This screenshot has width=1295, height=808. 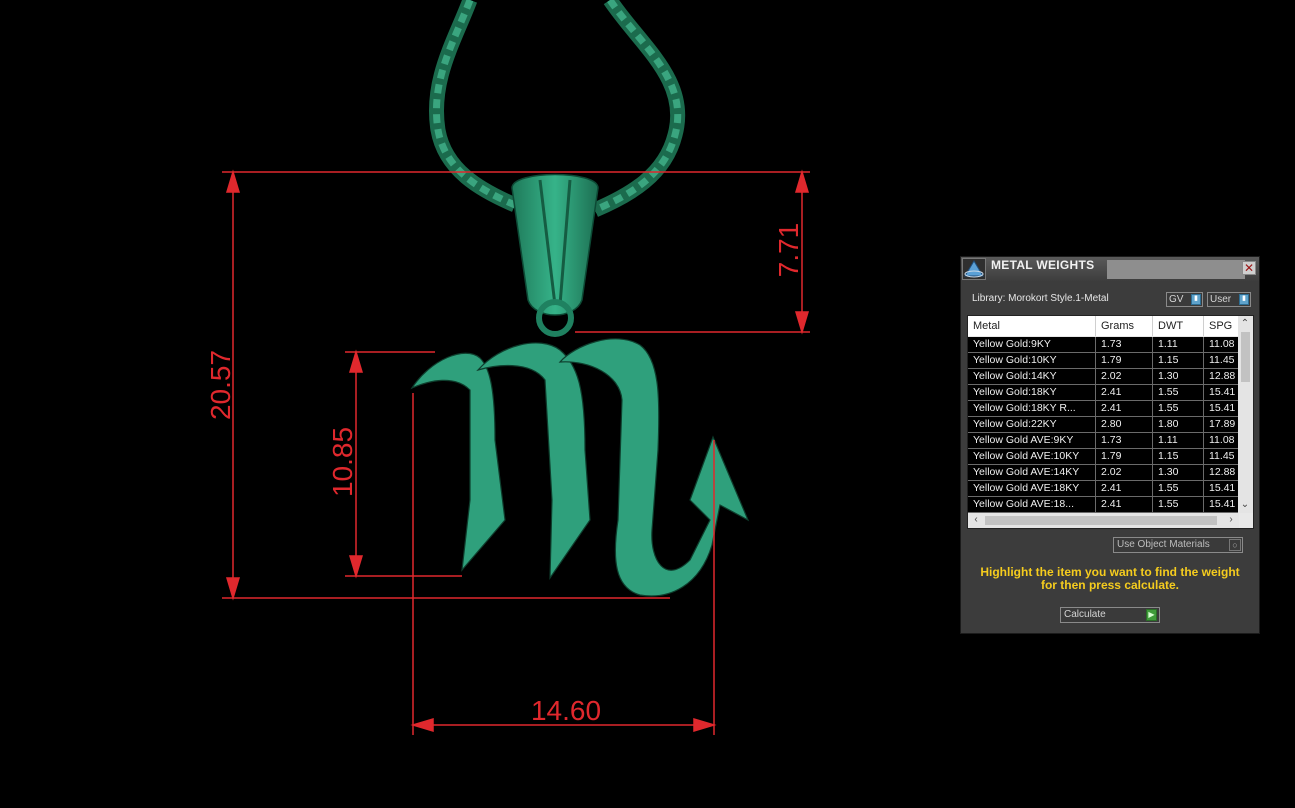 I want to click on user-toggle-label: User, so click(x=1221, y=299).